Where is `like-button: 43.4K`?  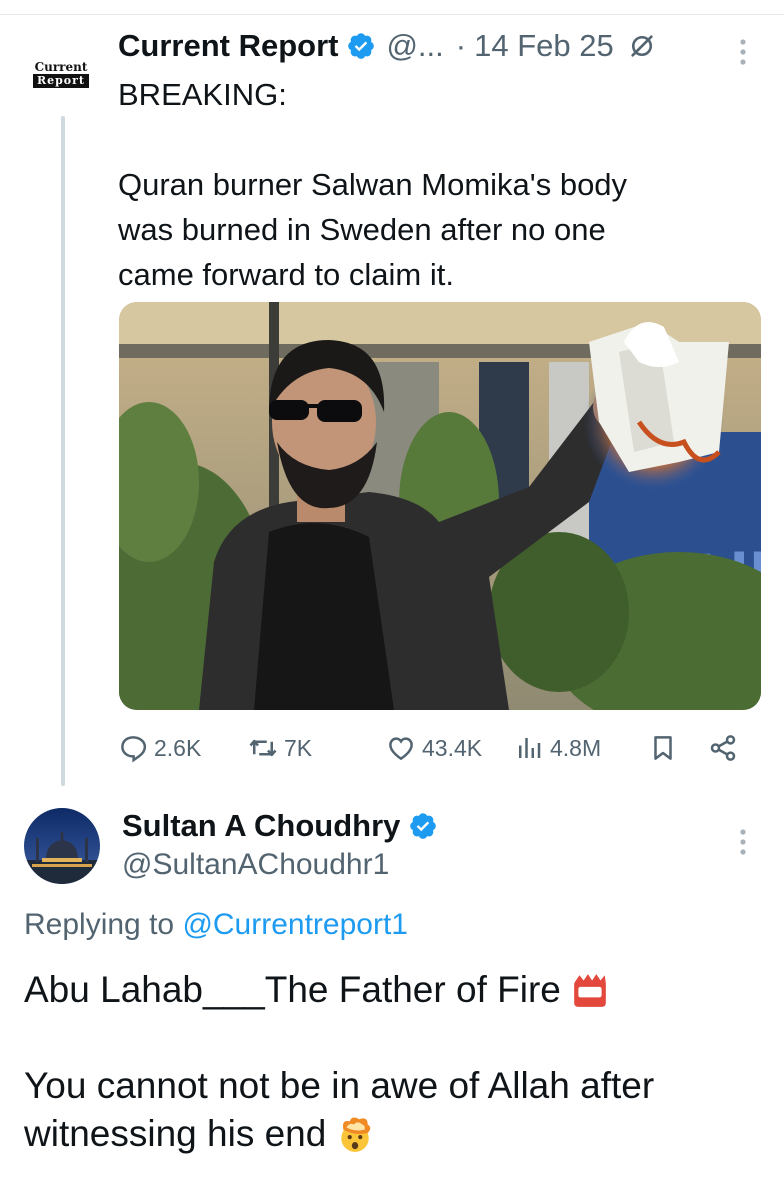
like-button: 43.4K is located at coordinates (434, 748).